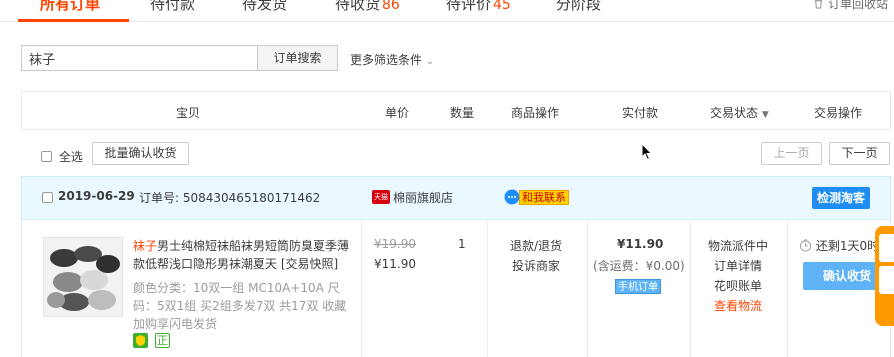 The width and height of the screenshot is (894, 357). Describe the element at coordinates (96, 196) in the screenshot. I see `order-date: 2019-06-29` at that location.